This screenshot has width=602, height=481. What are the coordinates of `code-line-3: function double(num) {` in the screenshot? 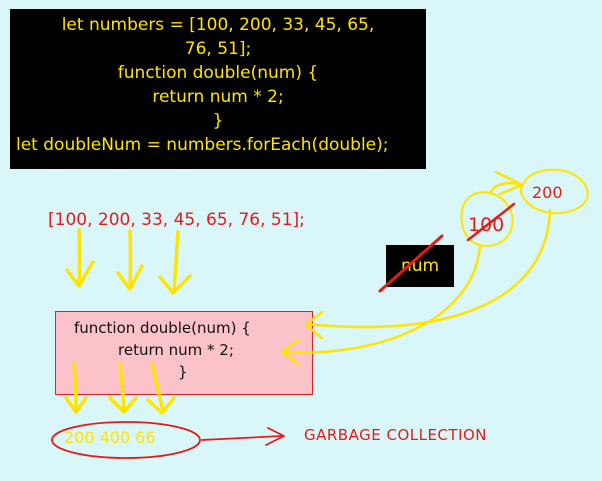 It's located at (218, 73).